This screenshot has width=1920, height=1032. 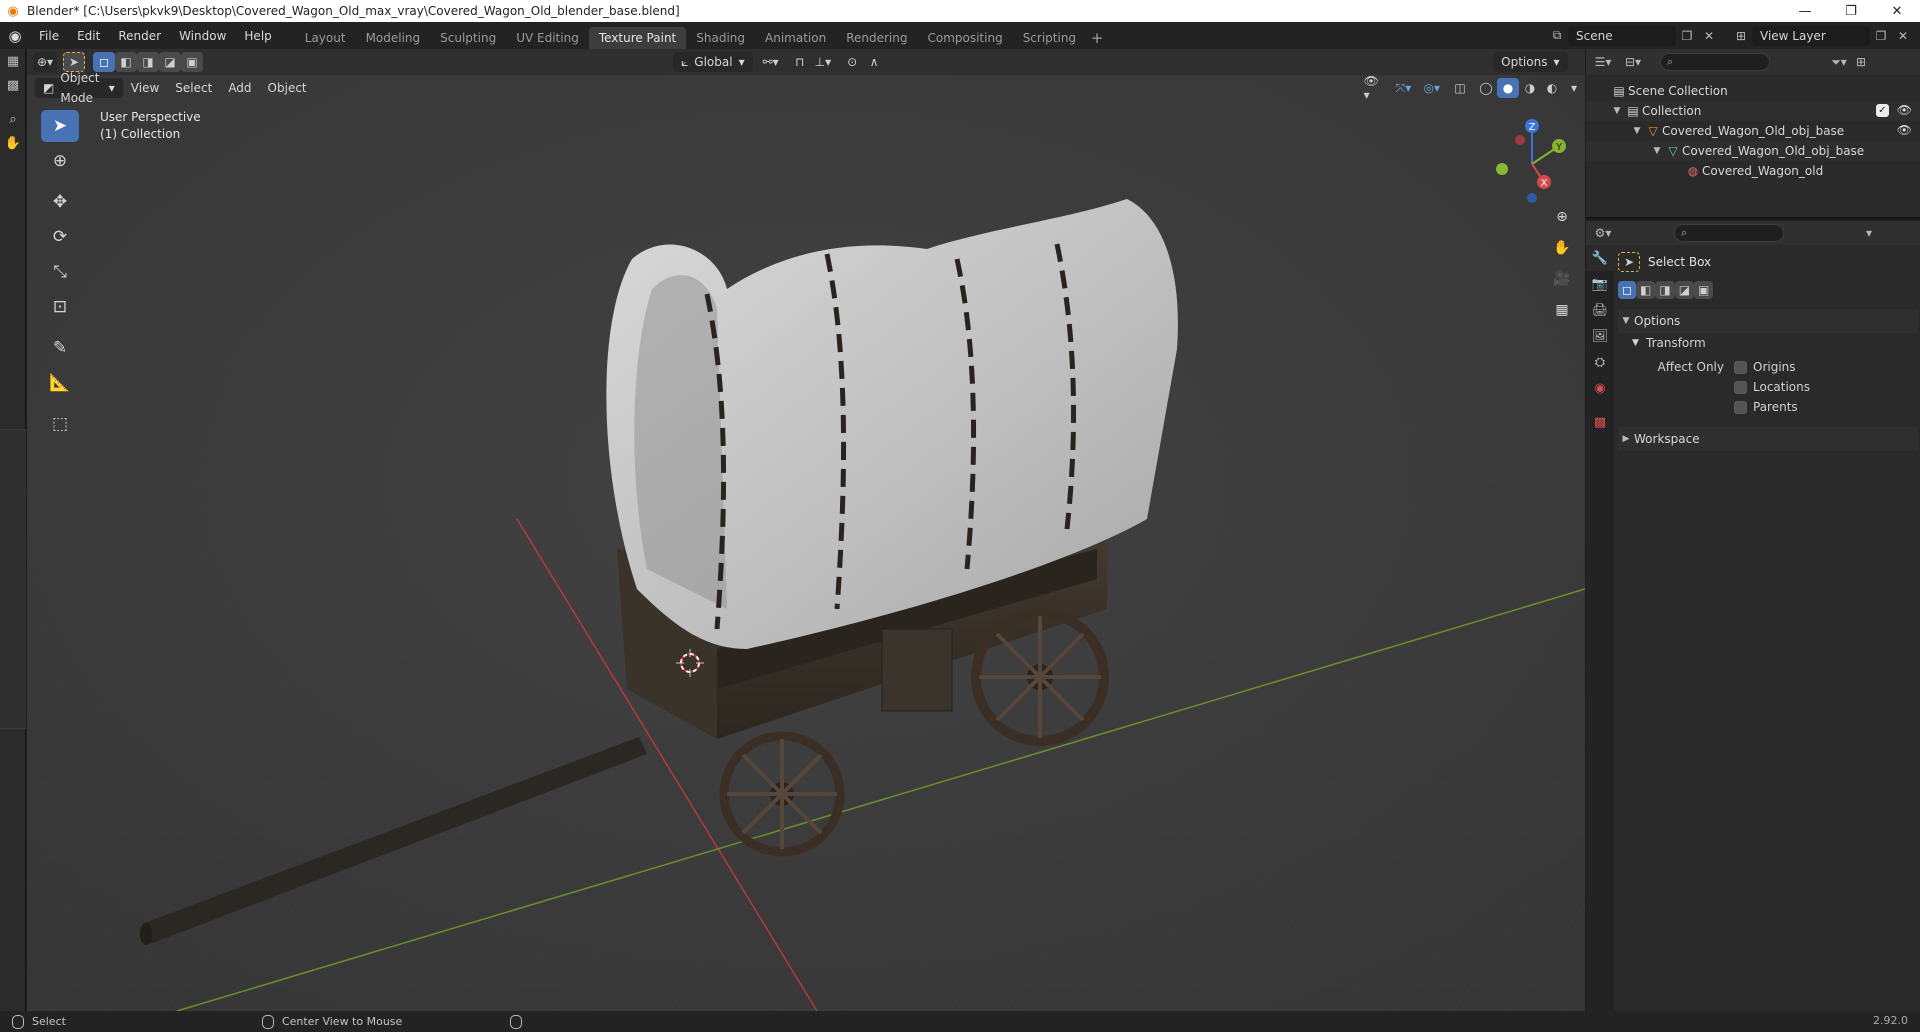 I want to click on menu-object: Object, so click(x=287, y=88).